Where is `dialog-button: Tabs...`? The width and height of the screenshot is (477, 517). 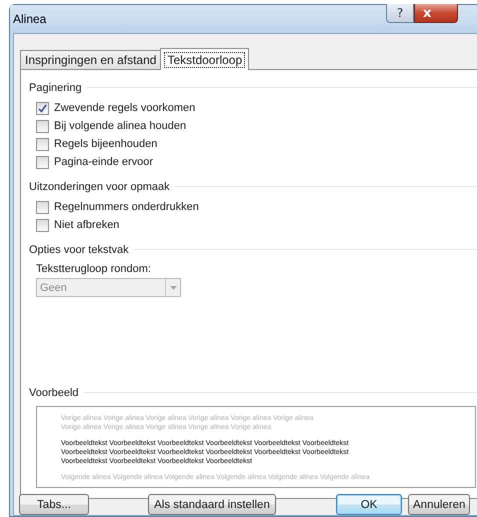
dialog-button: Tabs... is located at coordinates (54, 504).